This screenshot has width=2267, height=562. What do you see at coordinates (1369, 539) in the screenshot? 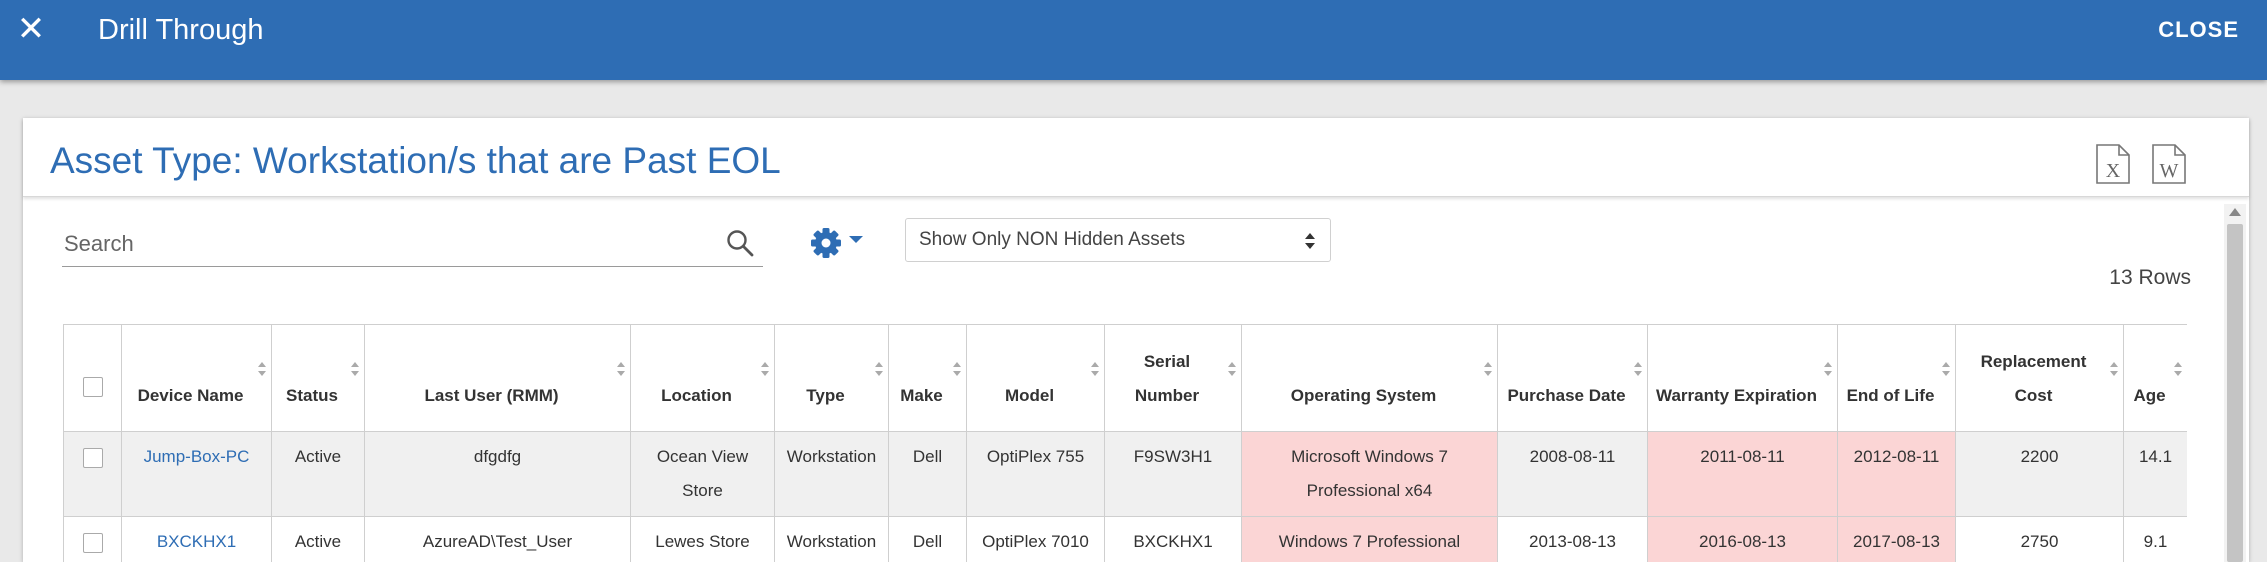
I see `os-cell: Windows 7 Professional` at bounding box center [1369, 539].